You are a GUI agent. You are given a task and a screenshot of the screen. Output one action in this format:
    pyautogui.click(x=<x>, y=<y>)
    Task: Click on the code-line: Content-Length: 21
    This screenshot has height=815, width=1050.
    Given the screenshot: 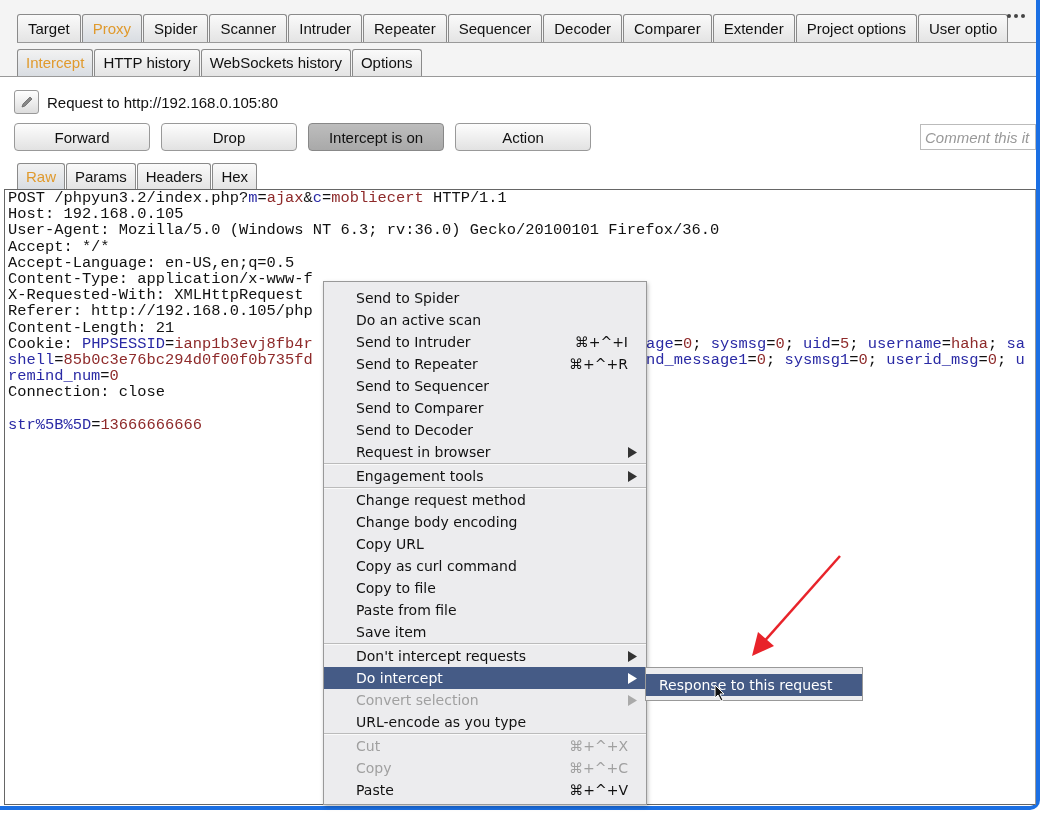 What is the action you would take?
    pyautogui.click(x=91, y=327)
    